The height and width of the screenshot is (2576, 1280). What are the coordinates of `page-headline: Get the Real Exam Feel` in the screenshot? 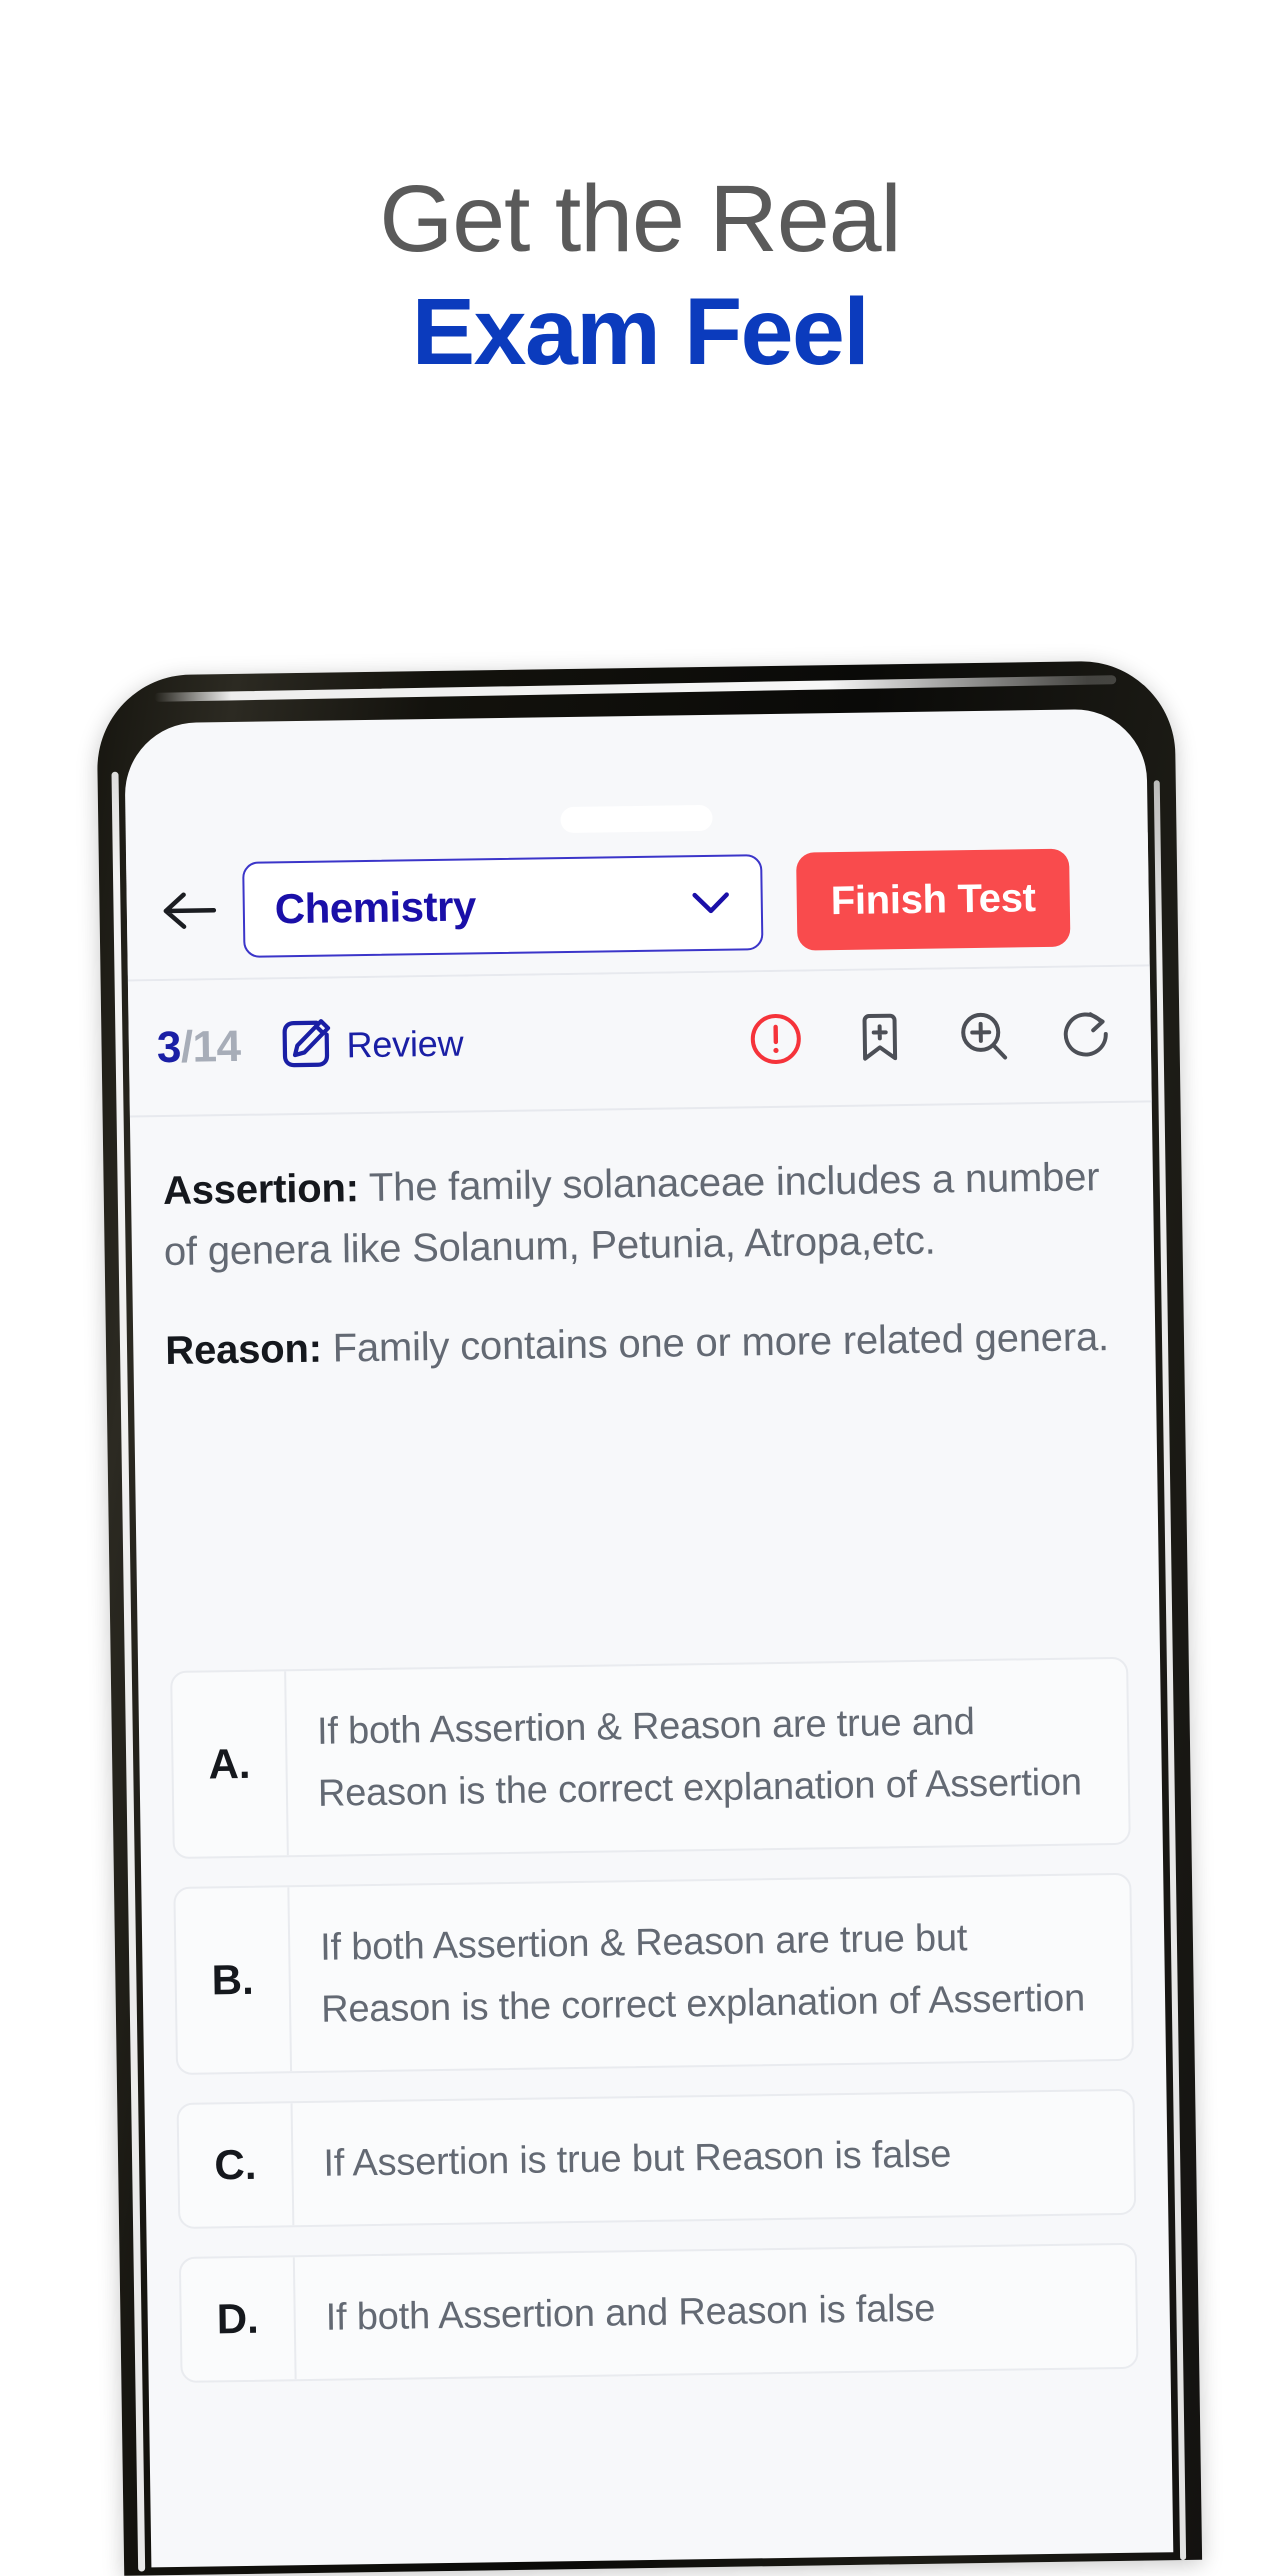 It's located at (640, 278).